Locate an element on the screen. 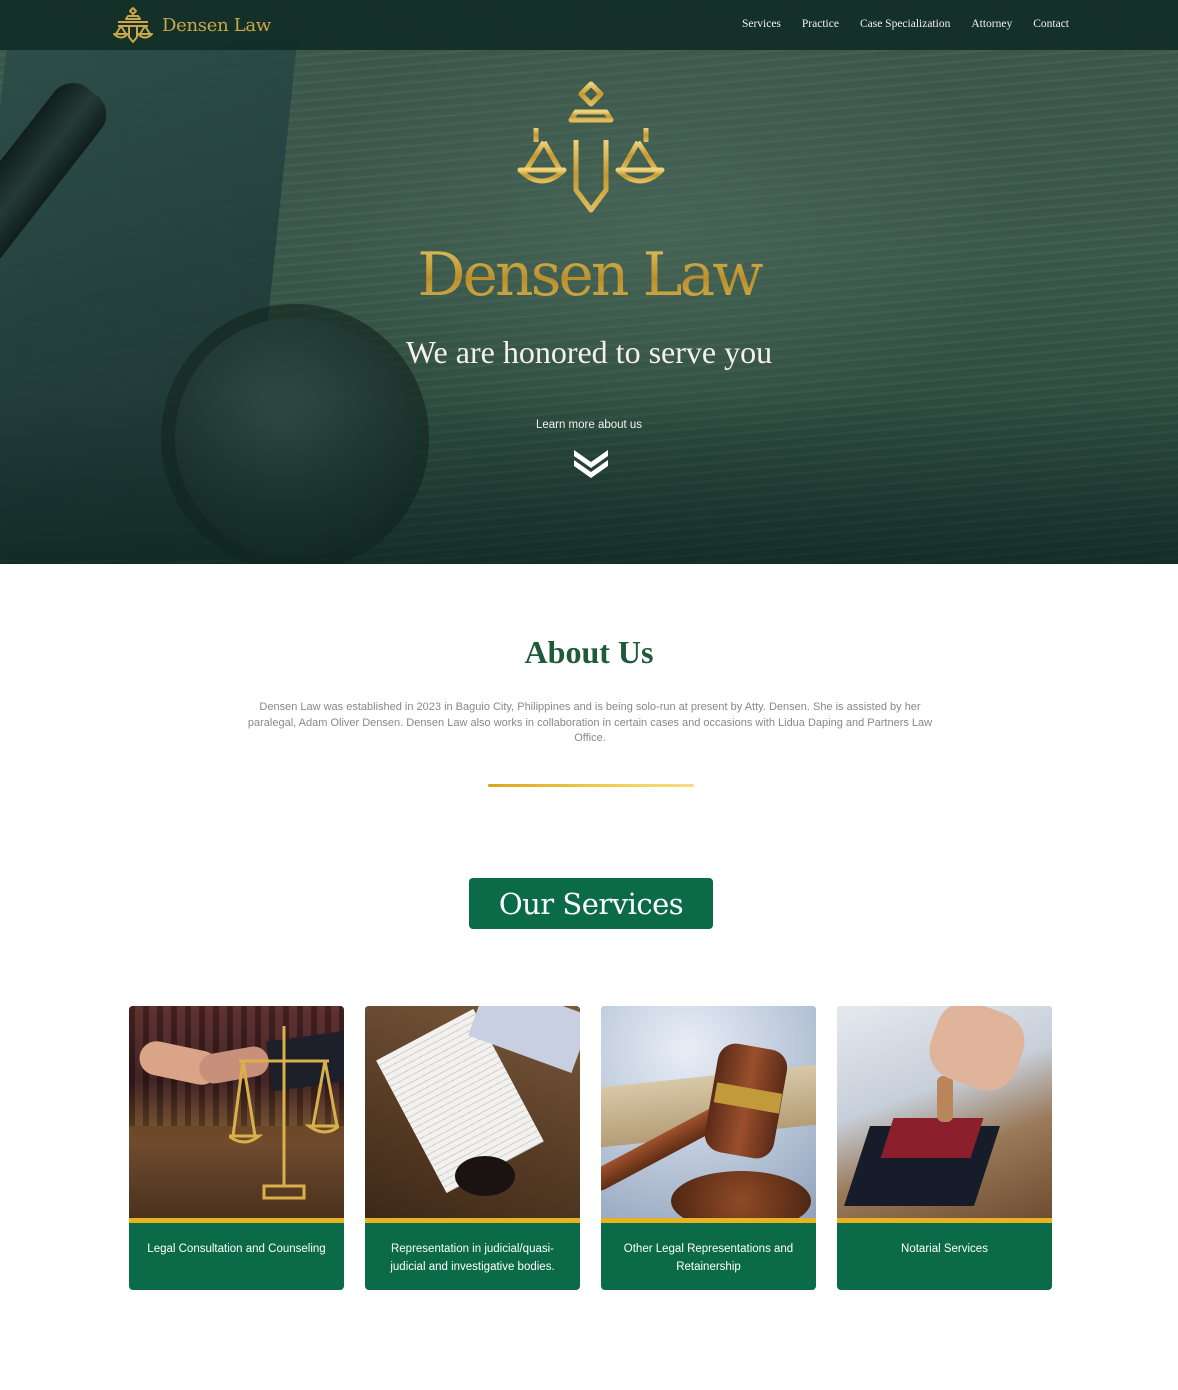  nav-link-contact: Contact is located at coordinates (1051, 24).